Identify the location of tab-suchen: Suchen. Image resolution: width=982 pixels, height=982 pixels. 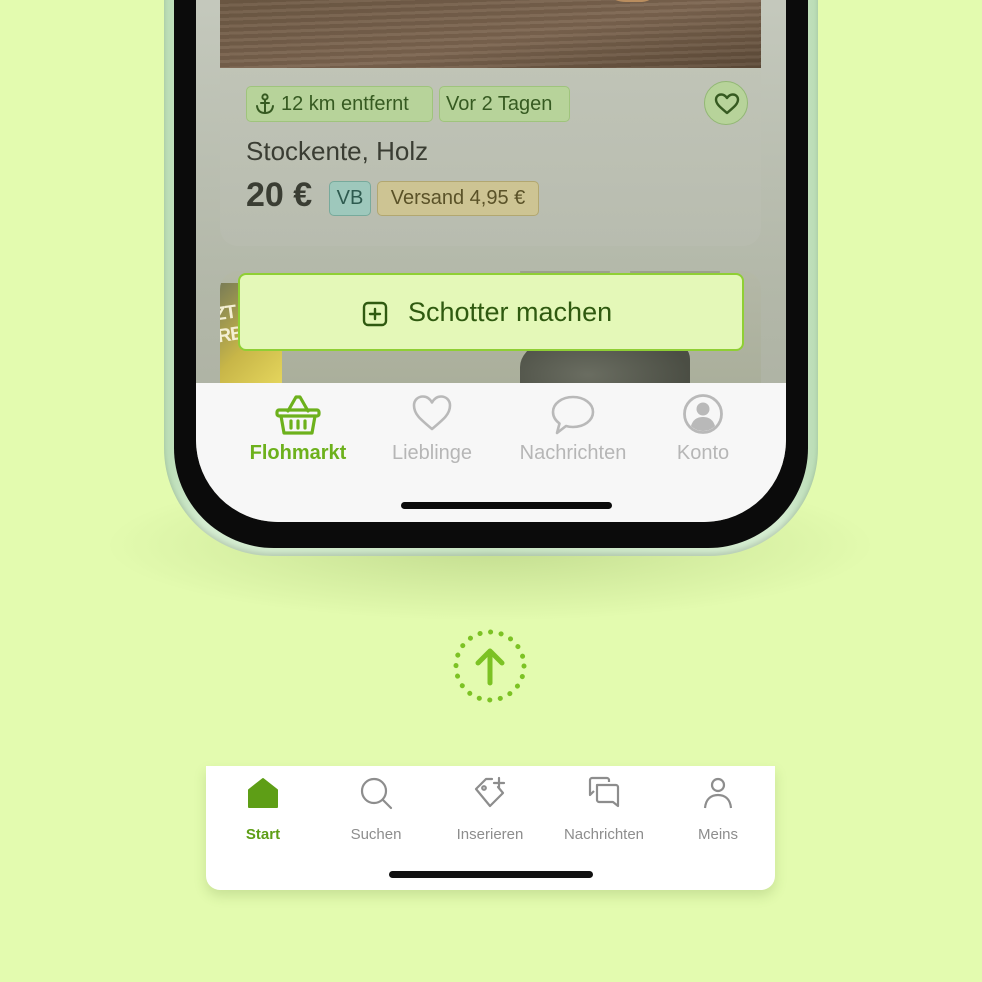
(376, 811).